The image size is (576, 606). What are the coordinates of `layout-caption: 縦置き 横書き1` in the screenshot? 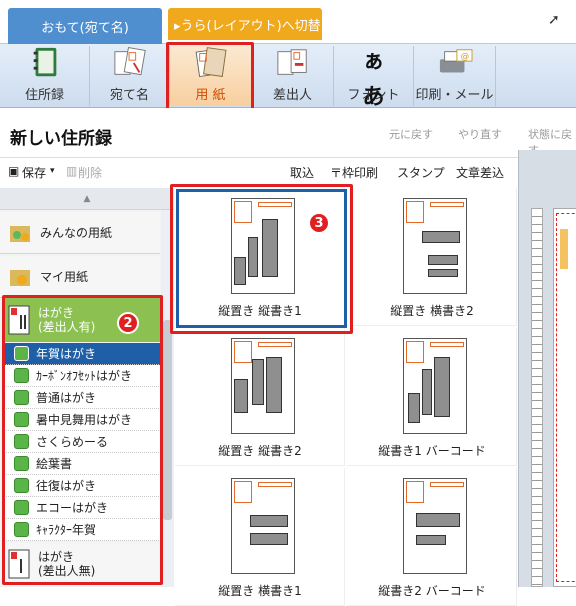 It's located at (260, 591).